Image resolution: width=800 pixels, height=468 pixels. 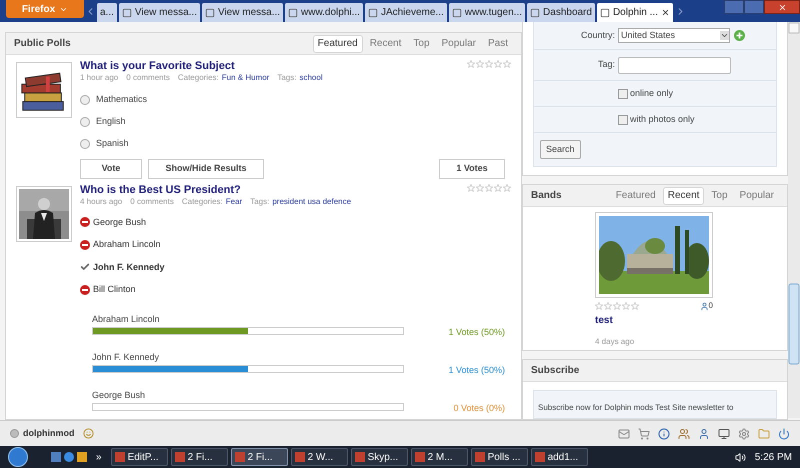 What do you see at coordinates (479, 408) in the screenshot?
I see `vote-percentage: 0 Votes (0%)` at bounding box center [479, 408].